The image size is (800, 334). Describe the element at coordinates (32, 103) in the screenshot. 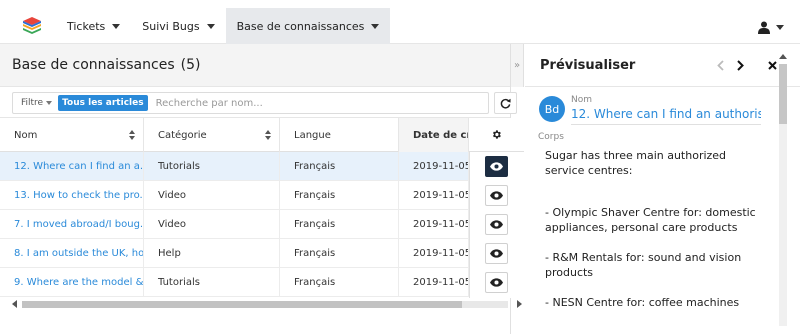

I see `filter-label: Filtre` at that location.